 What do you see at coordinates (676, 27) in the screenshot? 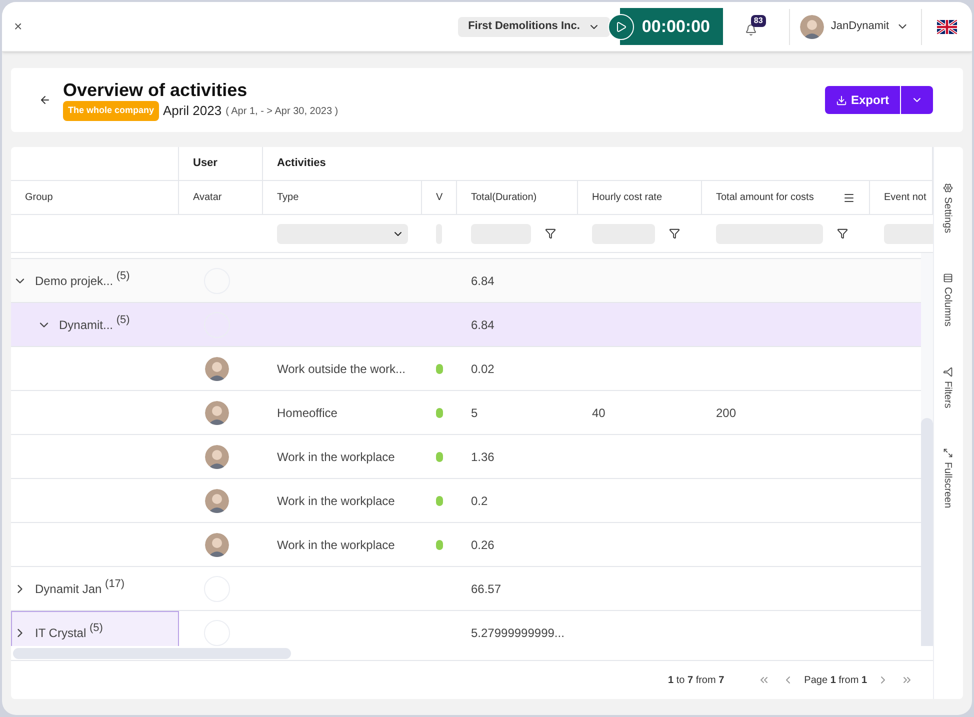
I see `timer-value: 00:00:00` at bounding box center [676, 27].